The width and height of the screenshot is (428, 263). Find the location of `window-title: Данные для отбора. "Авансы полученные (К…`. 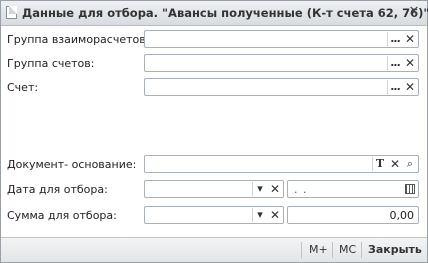

window-title: Данные для отбора. "Авансы полученные (К… is located at coordinates (225, 13).